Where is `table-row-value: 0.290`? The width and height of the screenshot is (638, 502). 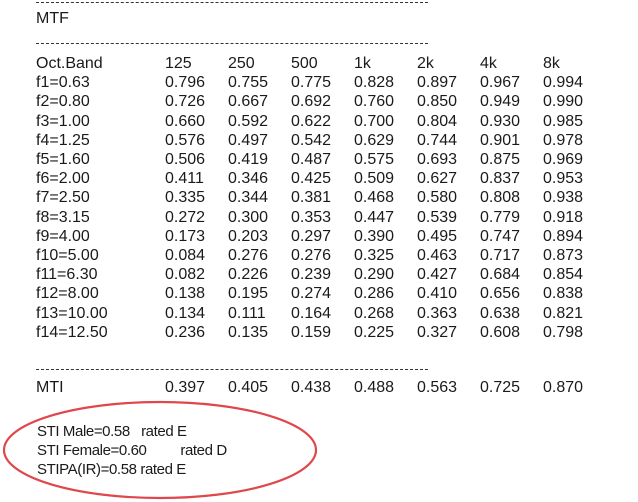
table-row-value: 0.290 is located at coordinates (374, 275).